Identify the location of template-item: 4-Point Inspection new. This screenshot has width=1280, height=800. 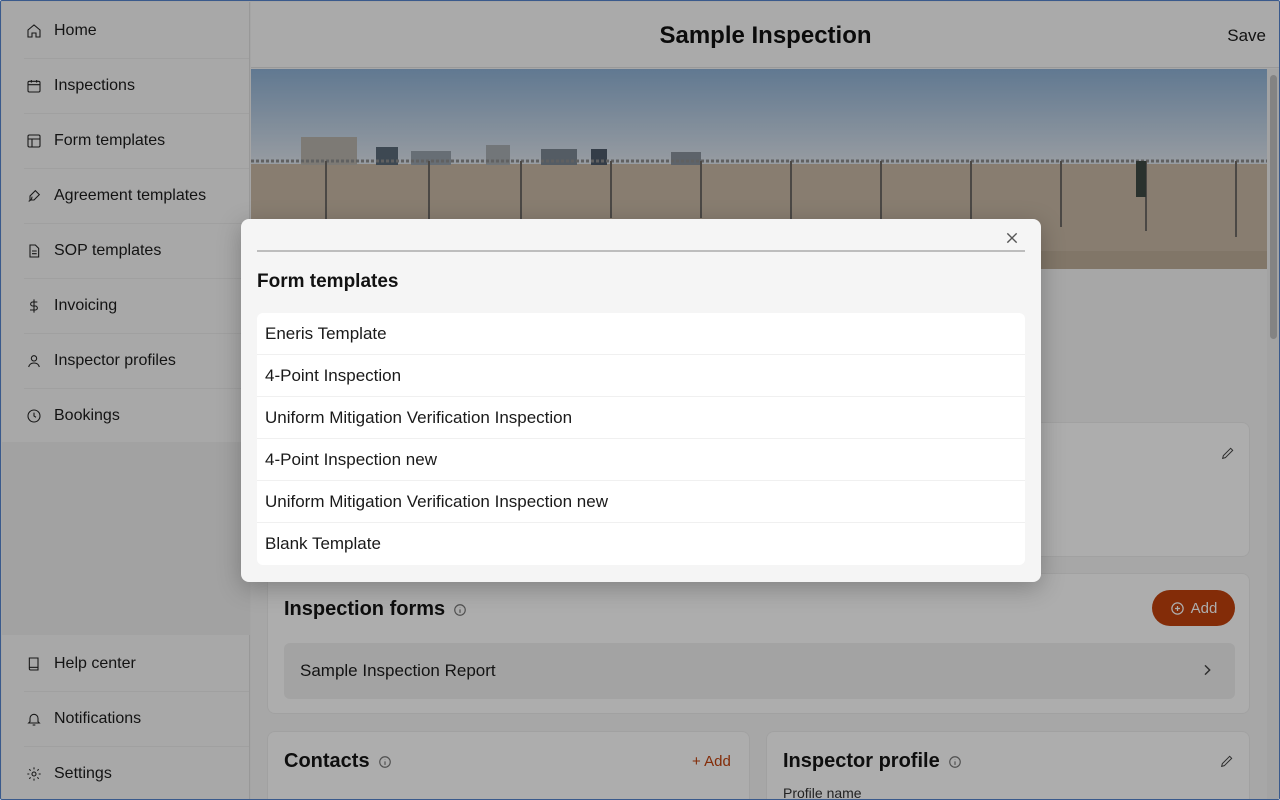
(641, 460).